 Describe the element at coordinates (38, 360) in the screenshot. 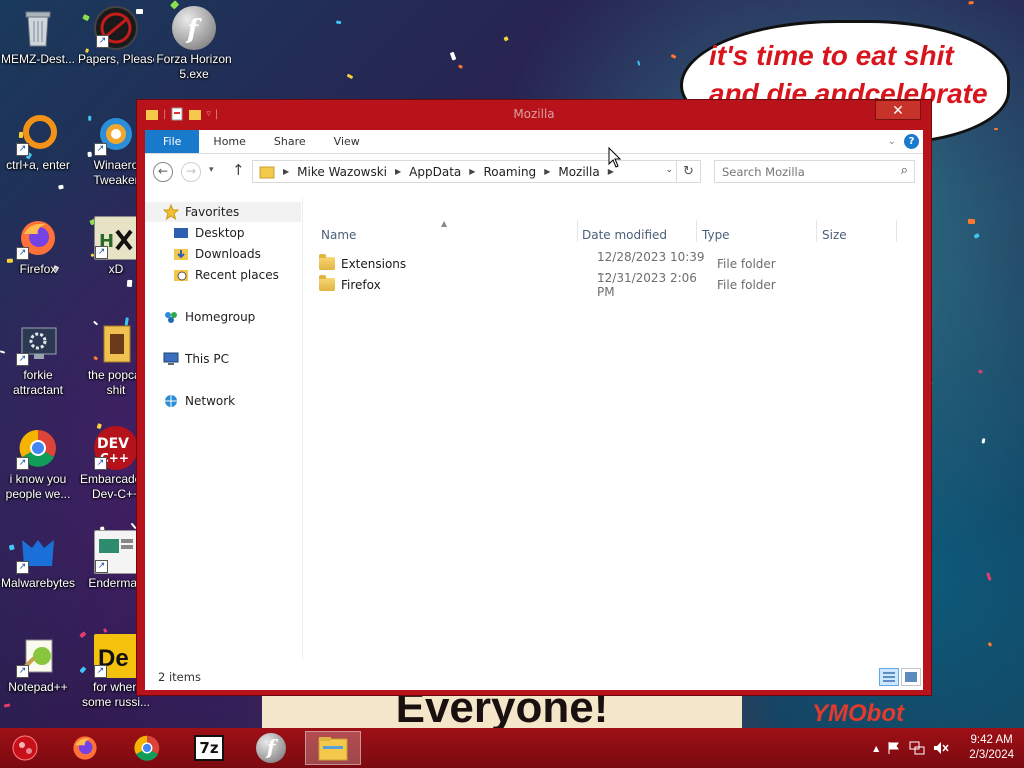

I see `desktop-icon-forkie: ↗ forkie attractant` at that location.